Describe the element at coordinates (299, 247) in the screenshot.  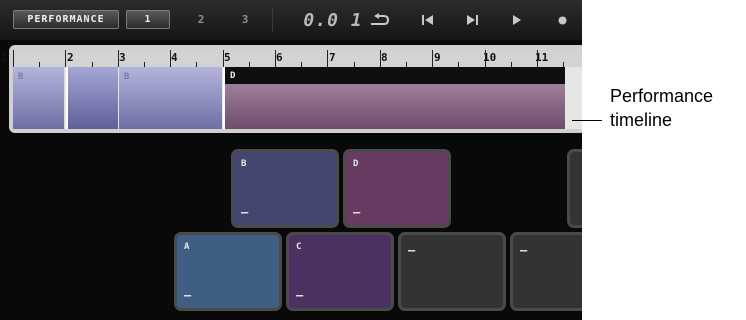
I see `pad-name: C` at that location.